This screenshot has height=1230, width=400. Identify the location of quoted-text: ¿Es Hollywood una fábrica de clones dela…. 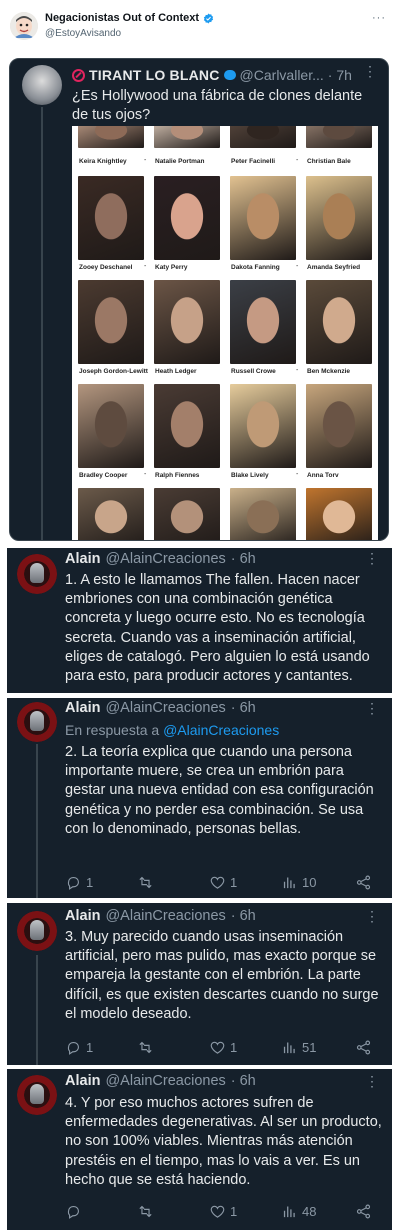
(217, 105).